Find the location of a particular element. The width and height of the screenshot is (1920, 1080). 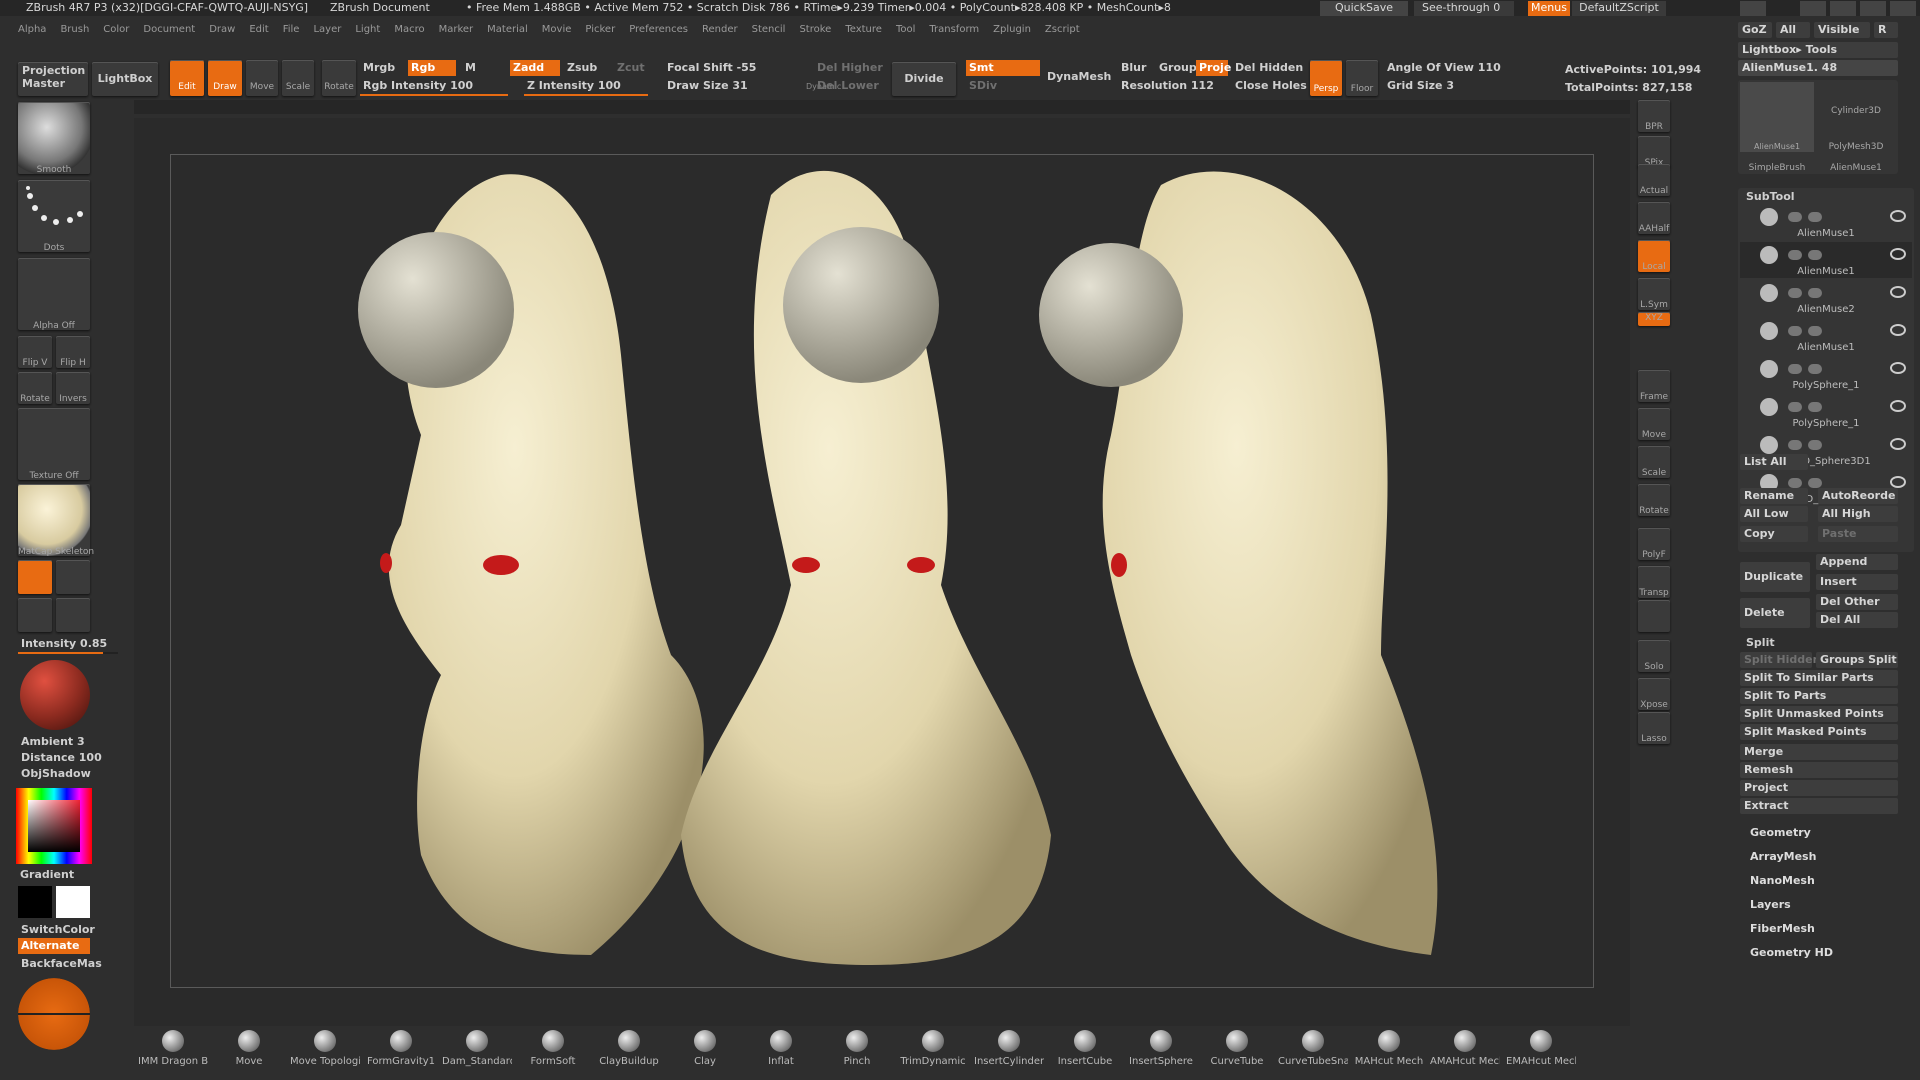

divide-button: Divide is located at coordinates (924, 79).